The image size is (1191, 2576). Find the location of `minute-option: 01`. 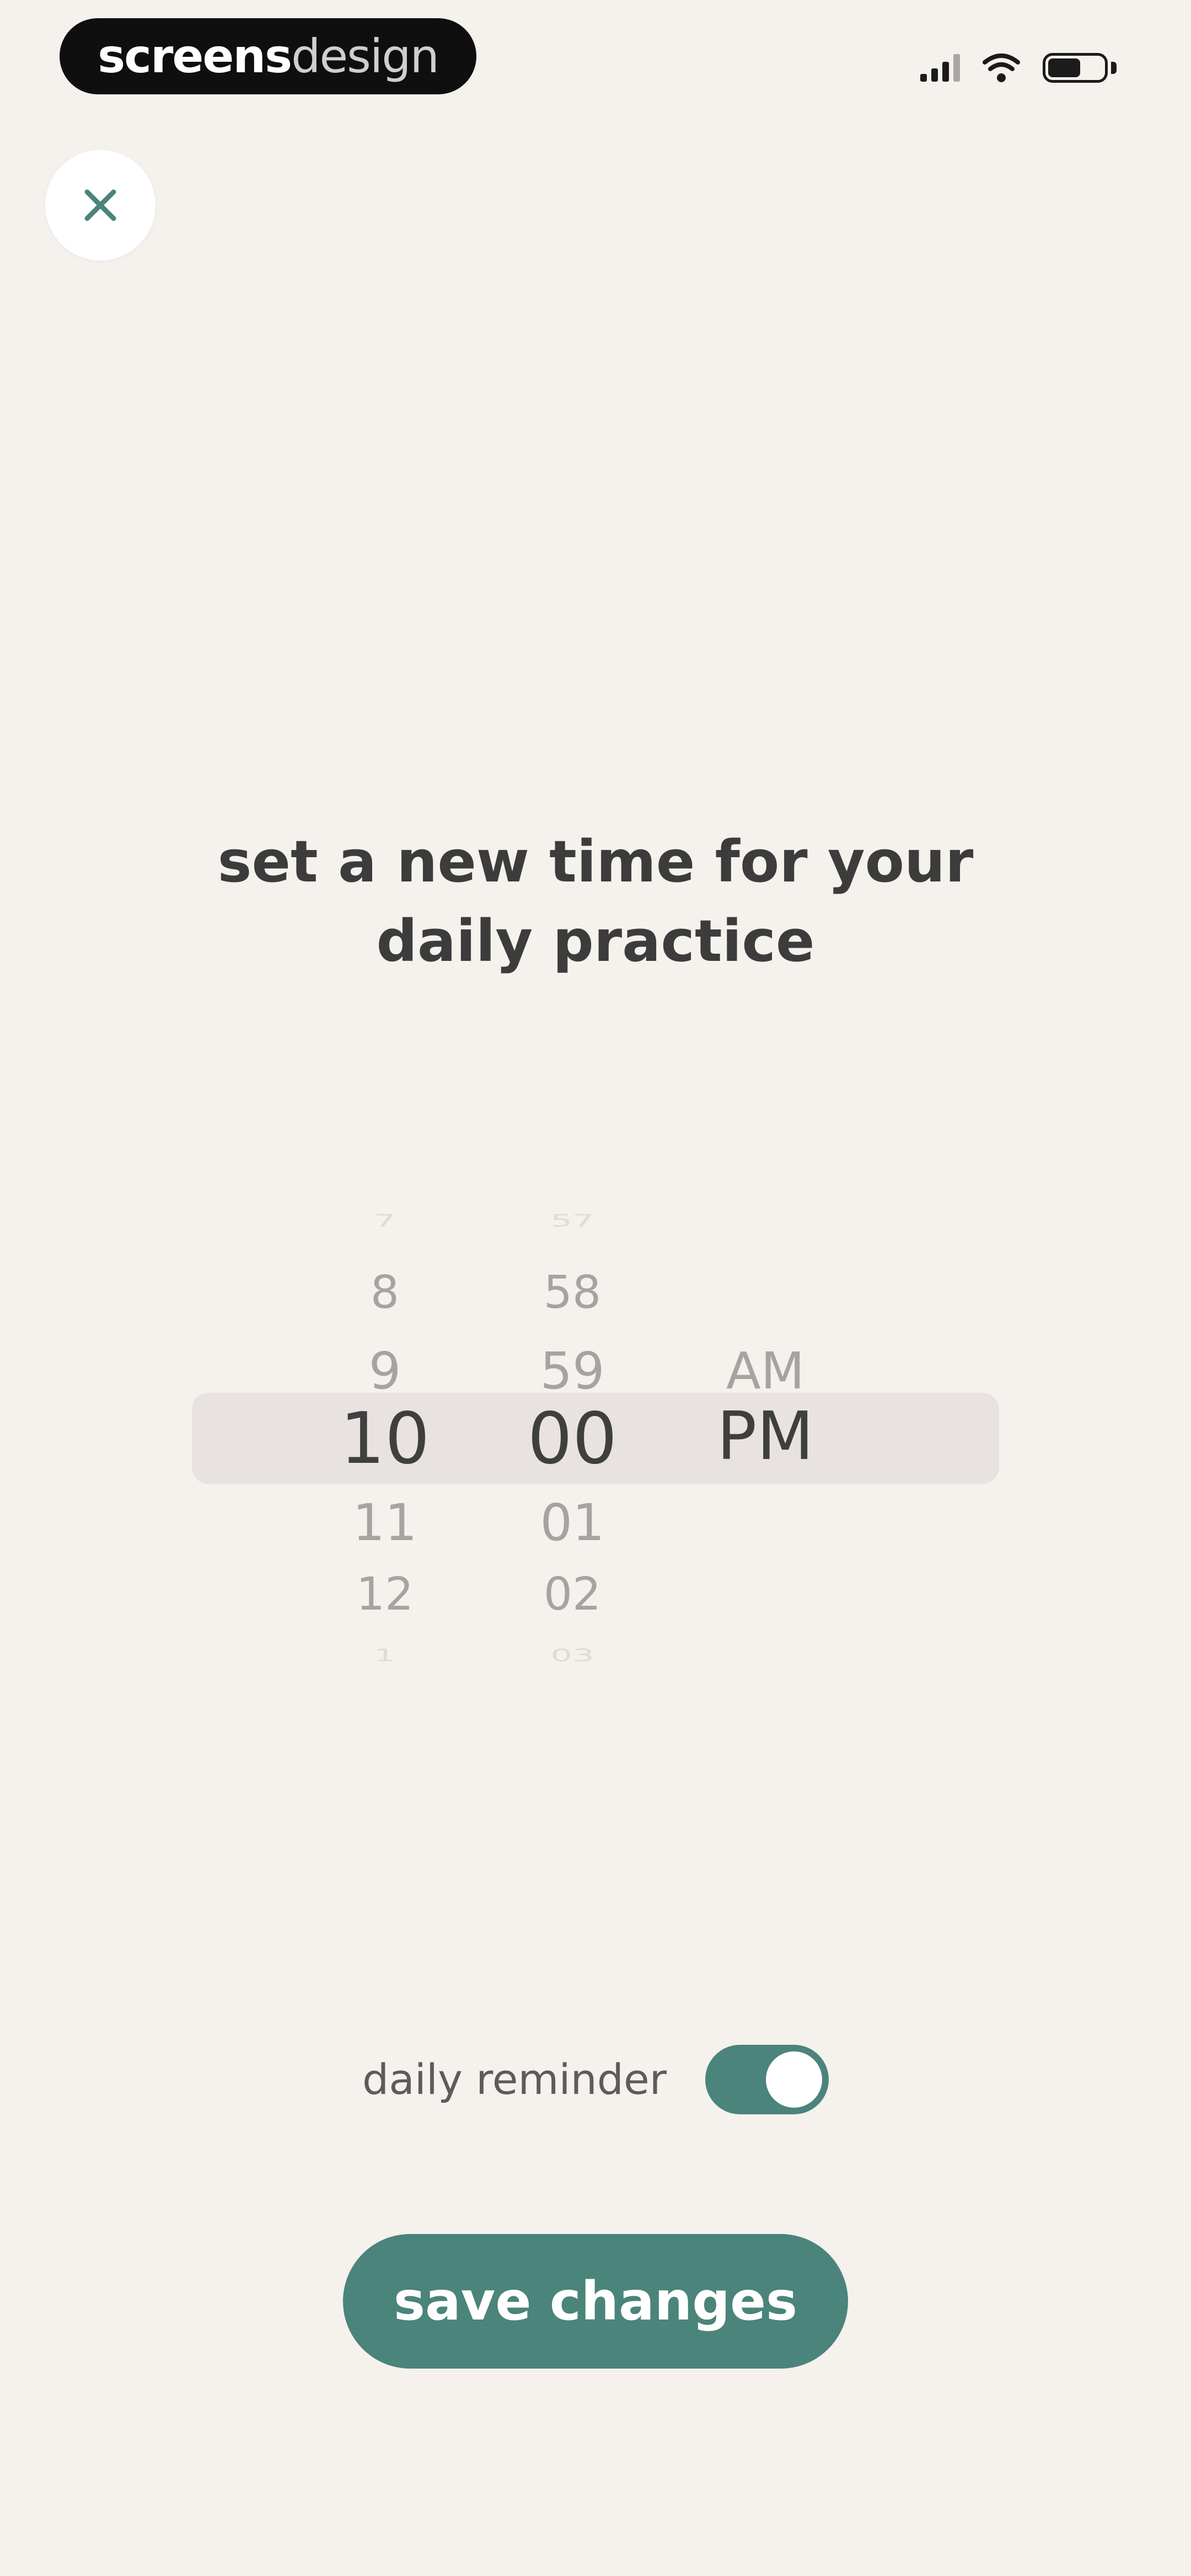

minute-option: 01 is located at coordinates (572, 1523).